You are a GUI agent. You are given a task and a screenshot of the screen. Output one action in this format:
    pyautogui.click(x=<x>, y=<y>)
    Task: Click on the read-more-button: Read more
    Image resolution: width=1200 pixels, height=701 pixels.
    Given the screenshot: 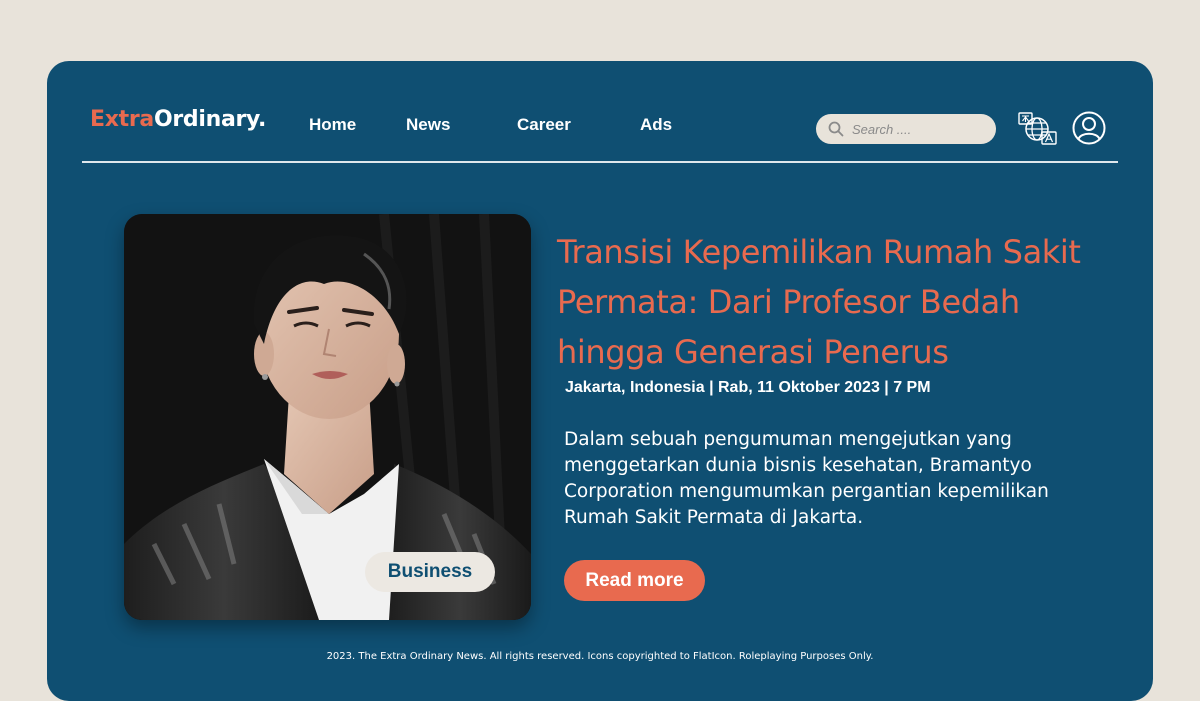 What is the action you would take?
    pyautogui.click(x=634, y=580)
    